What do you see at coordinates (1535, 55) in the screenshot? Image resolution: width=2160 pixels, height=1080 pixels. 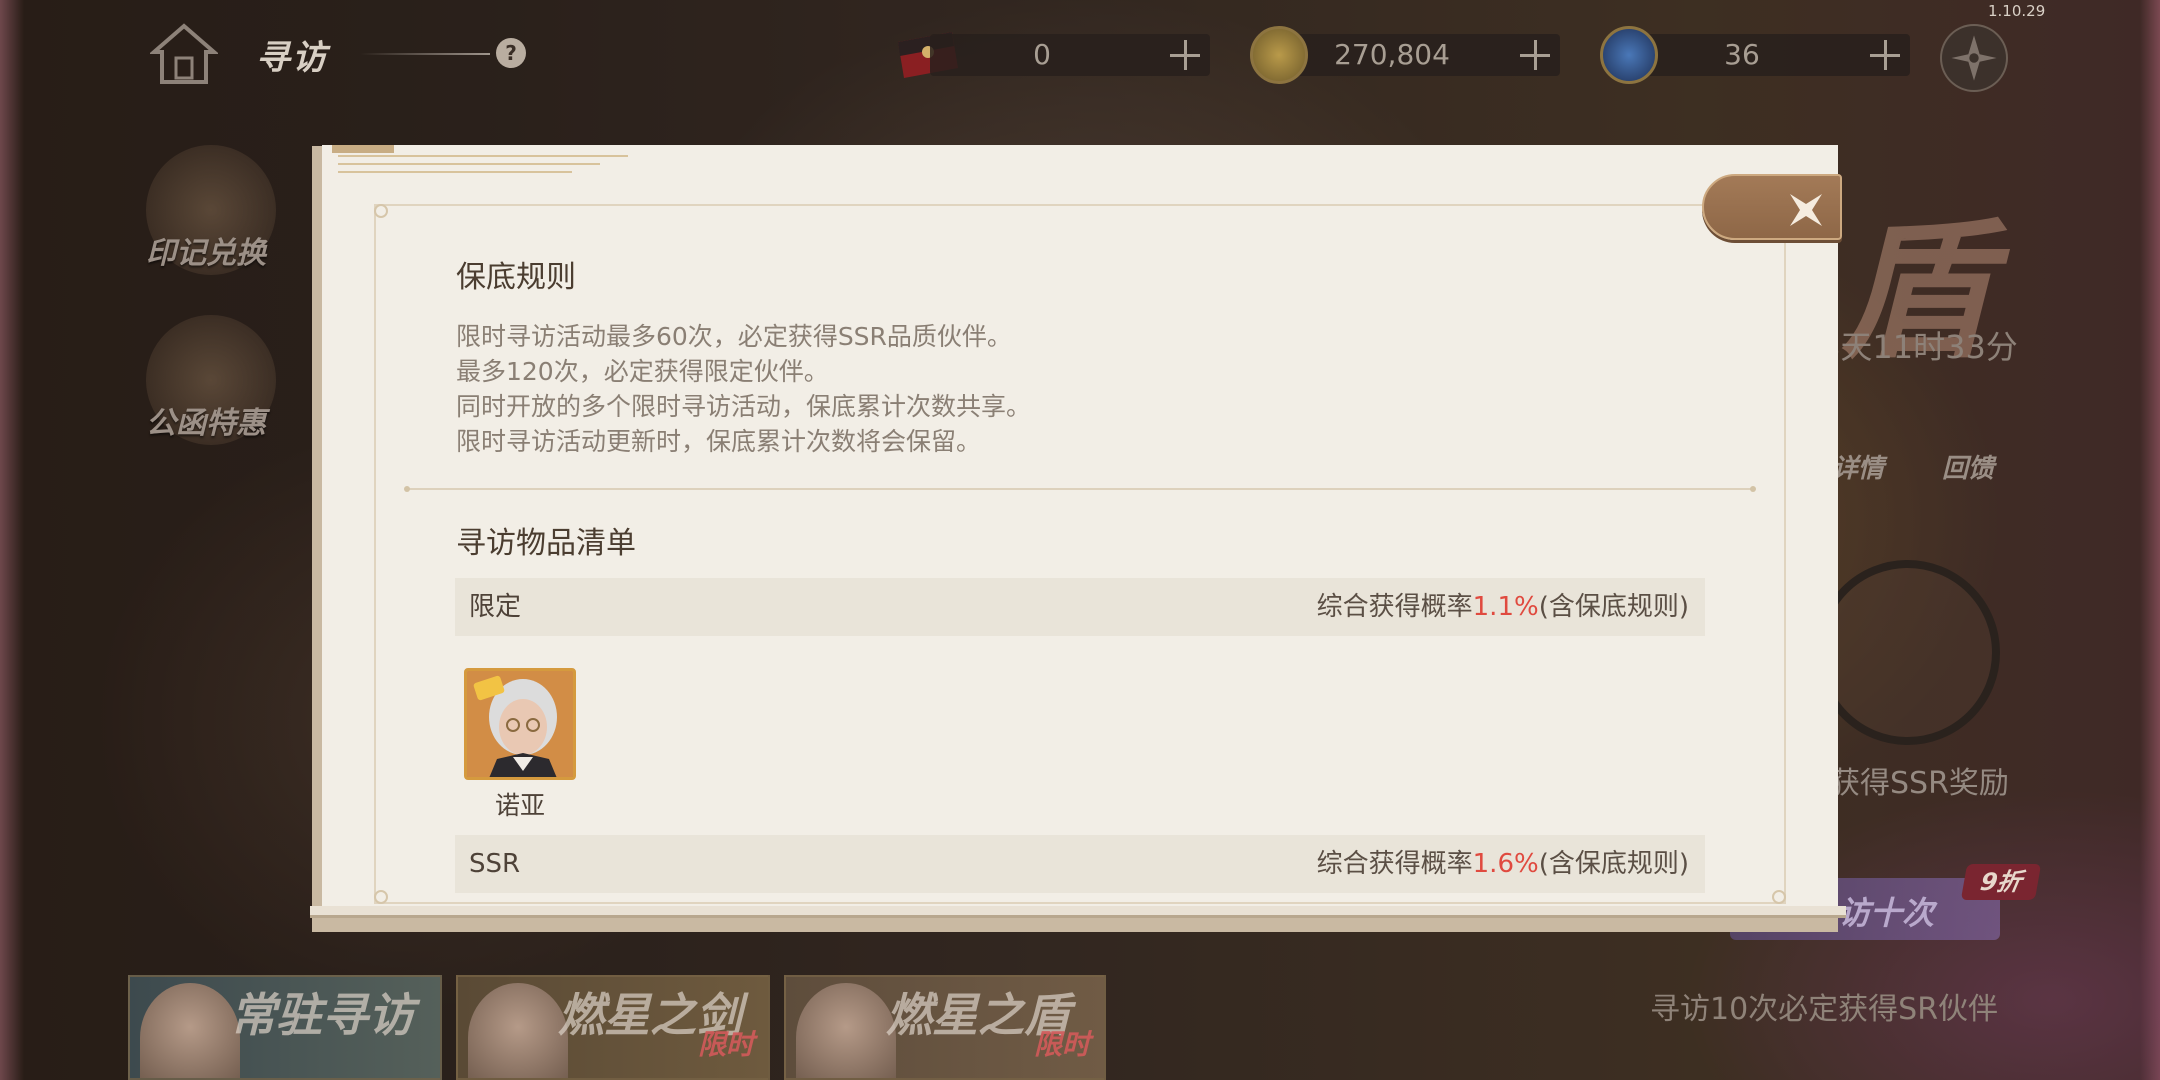 I see `add-coin-button` at bounding box center [1535, 55].